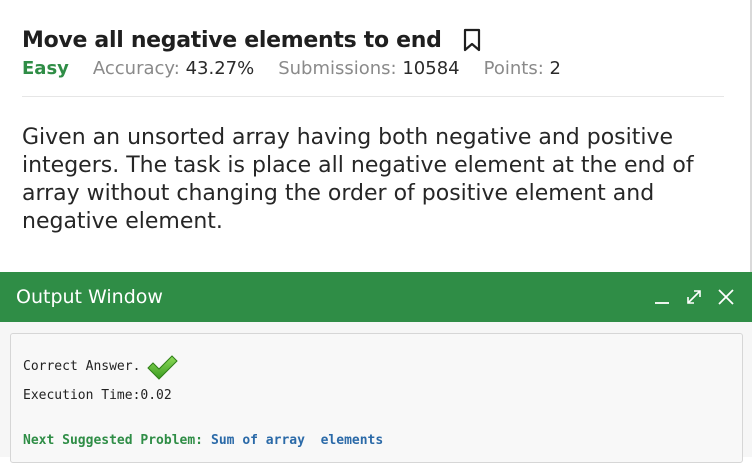  Describe the element at coordinates (431, 68) in the screenshot. I see `submissions-value: 10584` at that location.